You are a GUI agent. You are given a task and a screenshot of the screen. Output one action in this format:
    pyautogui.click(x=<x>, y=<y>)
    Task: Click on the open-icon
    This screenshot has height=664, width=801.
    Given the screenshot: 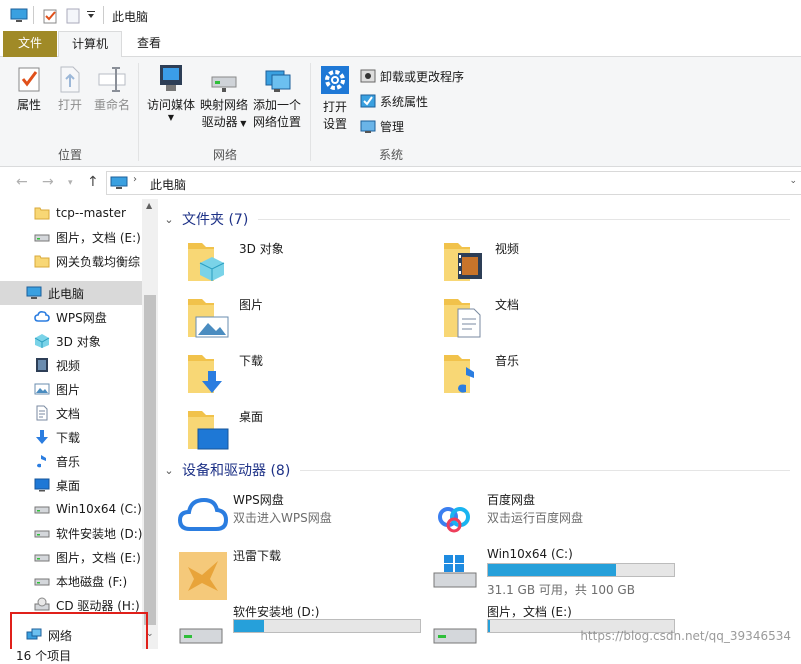 What is the action you would take?
    pyautogui.click(x=70, y=79)
    